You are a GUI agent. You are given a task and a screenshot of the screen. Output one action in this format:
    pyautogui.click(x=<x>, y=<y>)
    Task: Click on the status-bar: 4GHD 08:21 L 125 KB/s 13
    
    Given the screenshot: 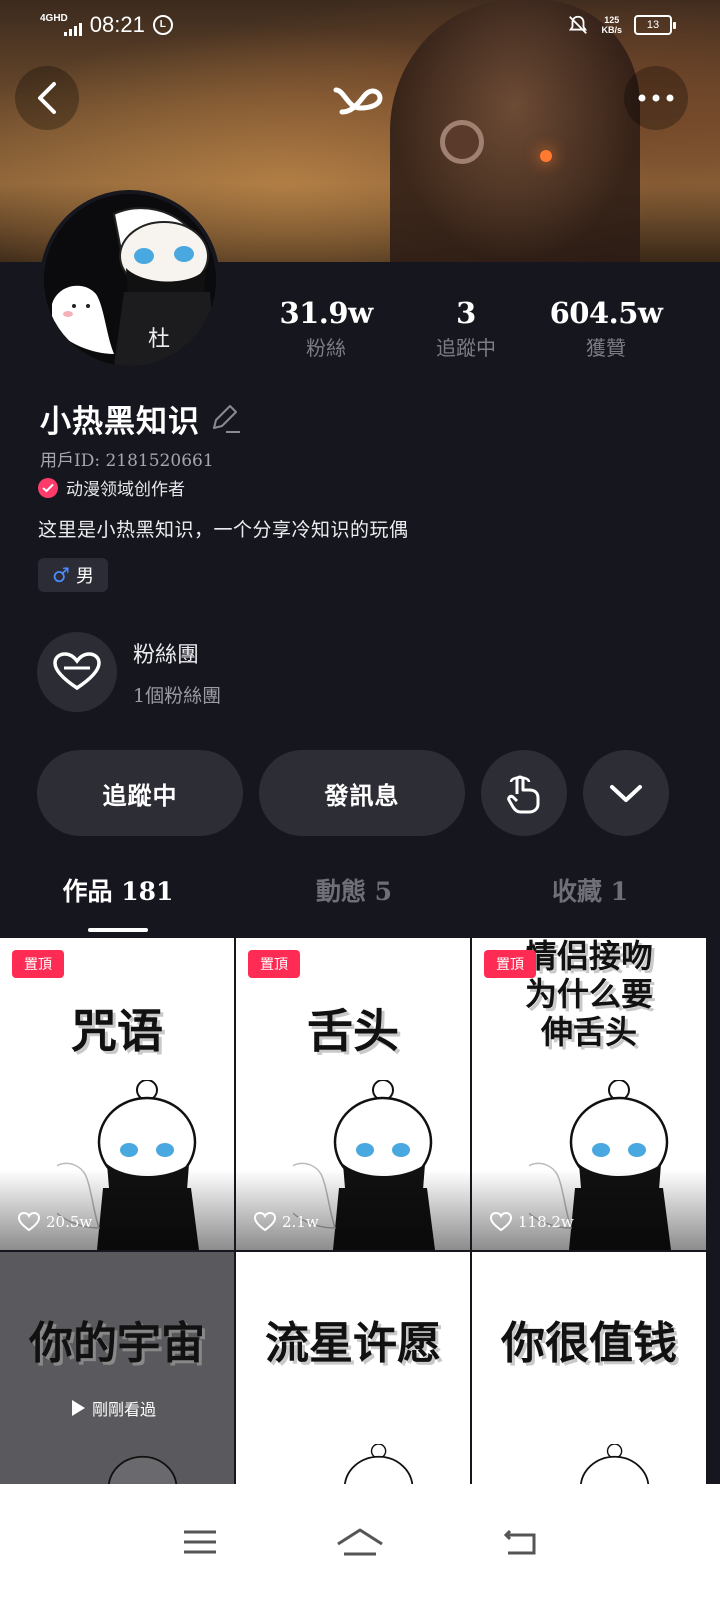 What is the action you would take?
    pyautogui.click(x=360, y=26)
    